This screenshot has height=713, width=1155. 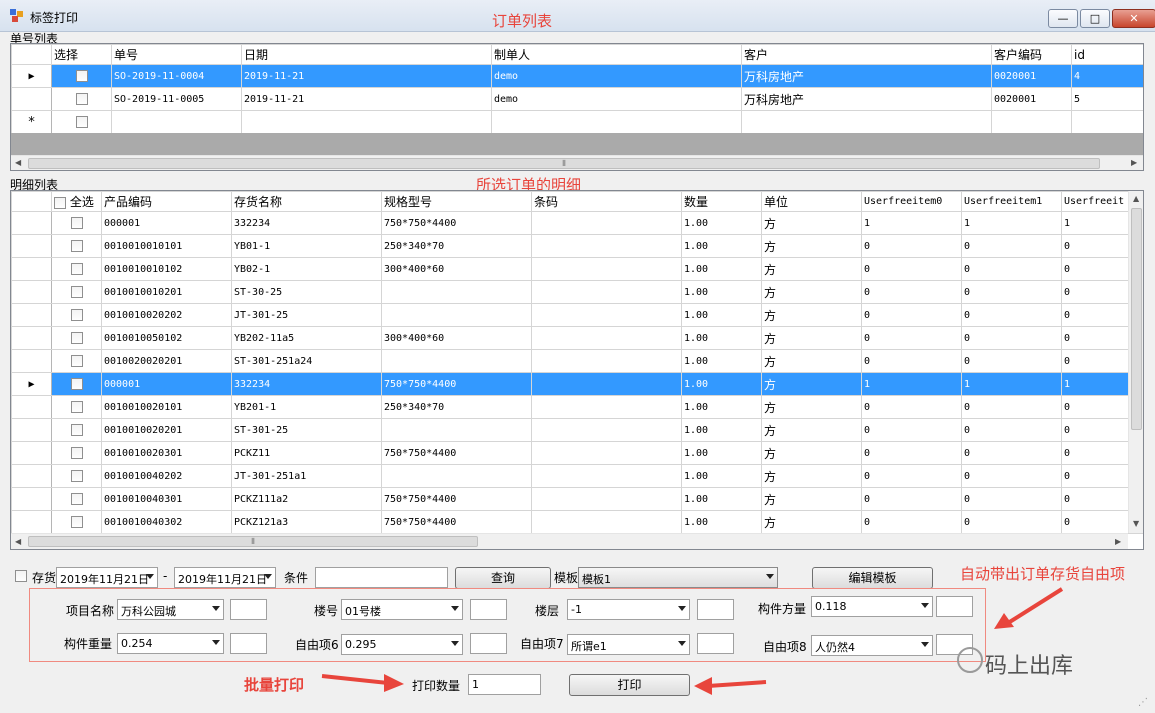 What do you see at coordinates (248, 609) in the screenshot?
I see `project-name-extra-input` at bounding box center [248, 609].